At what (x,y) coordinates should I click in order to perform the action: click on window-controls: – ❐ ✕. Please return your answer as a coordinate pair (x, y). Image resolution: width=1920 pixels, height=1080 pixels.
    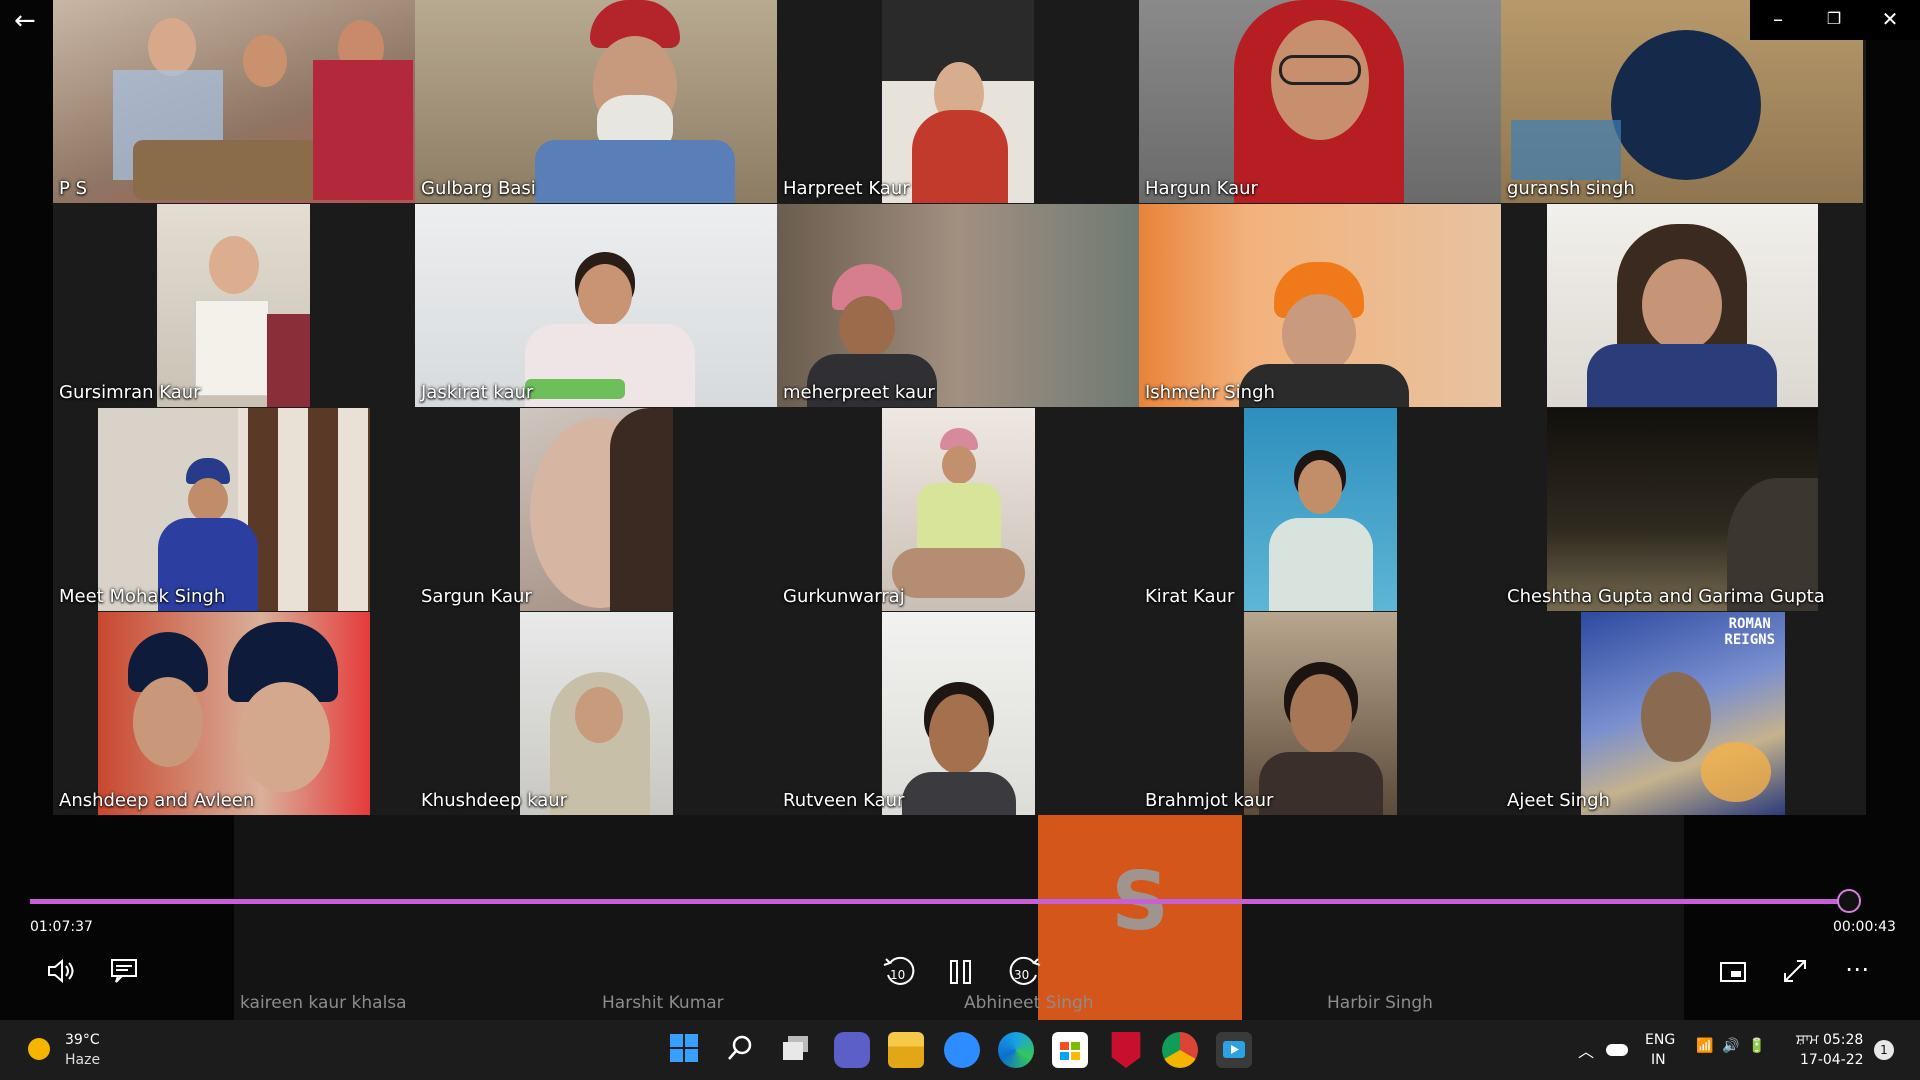
    Looking at the image, I should click on (1835, 20).